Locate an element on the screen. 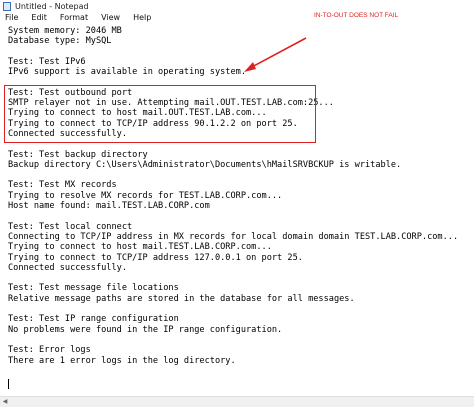 The width and height of the screenshot is (474, 407). annotation-arrow is located at coordinates (275, 54).